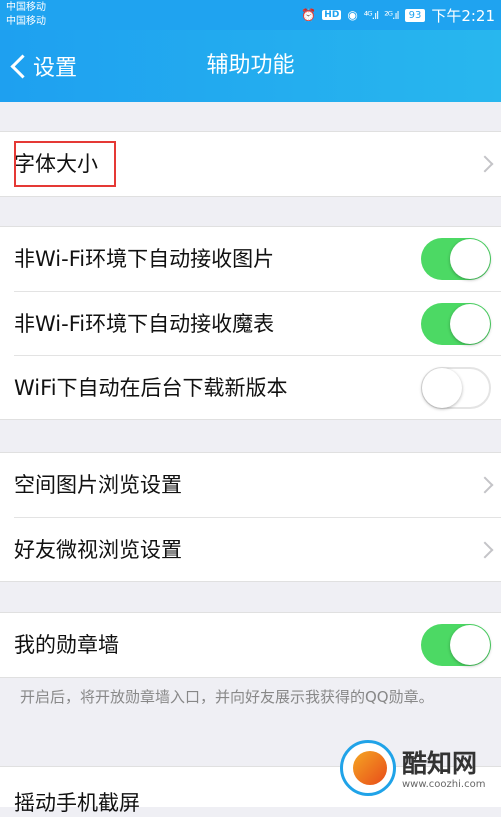 The width and height of the screenshot is (501, 817). Describe the element at coordinates (26, 21) in the screenshot. I see `carrier-label-secondary: 中国移动` at that location.